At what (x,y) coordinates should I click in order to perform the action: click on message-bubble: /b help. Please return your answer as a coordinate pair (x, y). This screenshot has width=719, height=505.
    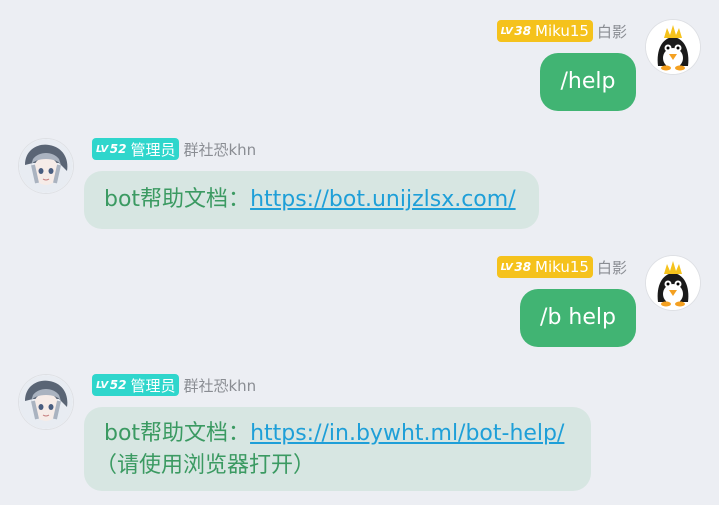
    Looking at the image, I should click on (578, 318).